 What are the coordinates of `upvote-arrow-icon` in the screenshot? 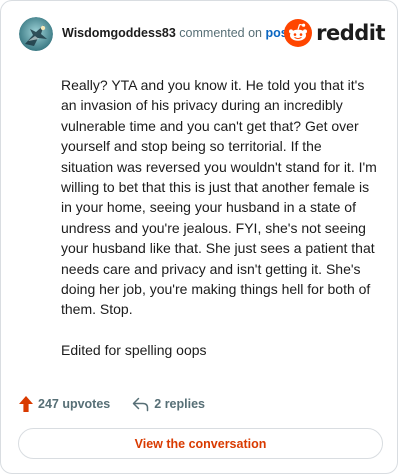 It's located at (26, 404).